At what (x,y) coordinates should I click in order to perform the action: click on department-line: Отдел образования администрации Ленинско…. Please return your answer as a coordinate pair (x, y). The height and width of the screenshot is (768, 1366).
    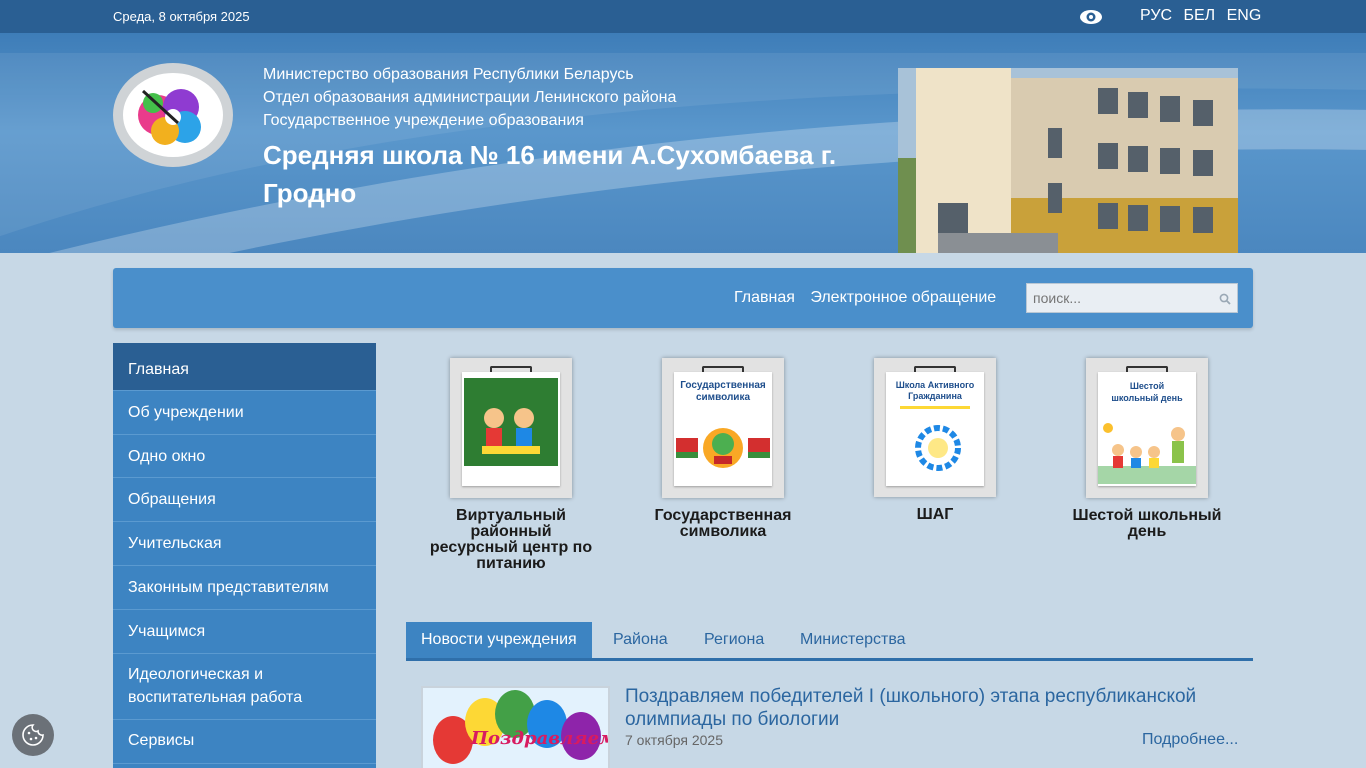
    Looking at the image, I should click on (470, 97).